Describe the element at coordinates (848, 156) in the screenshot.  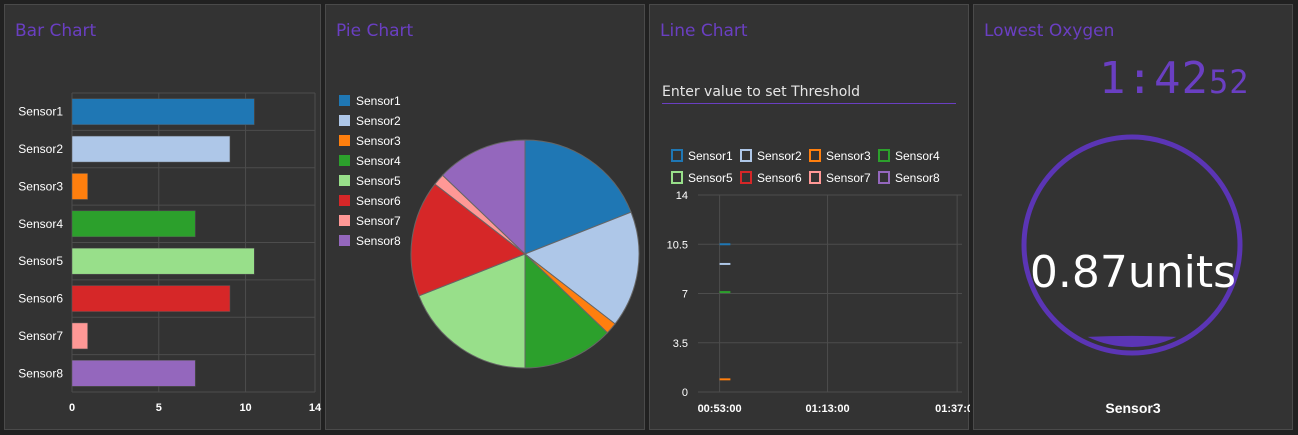
I see `line-legend-label: Sensor3` at that location.